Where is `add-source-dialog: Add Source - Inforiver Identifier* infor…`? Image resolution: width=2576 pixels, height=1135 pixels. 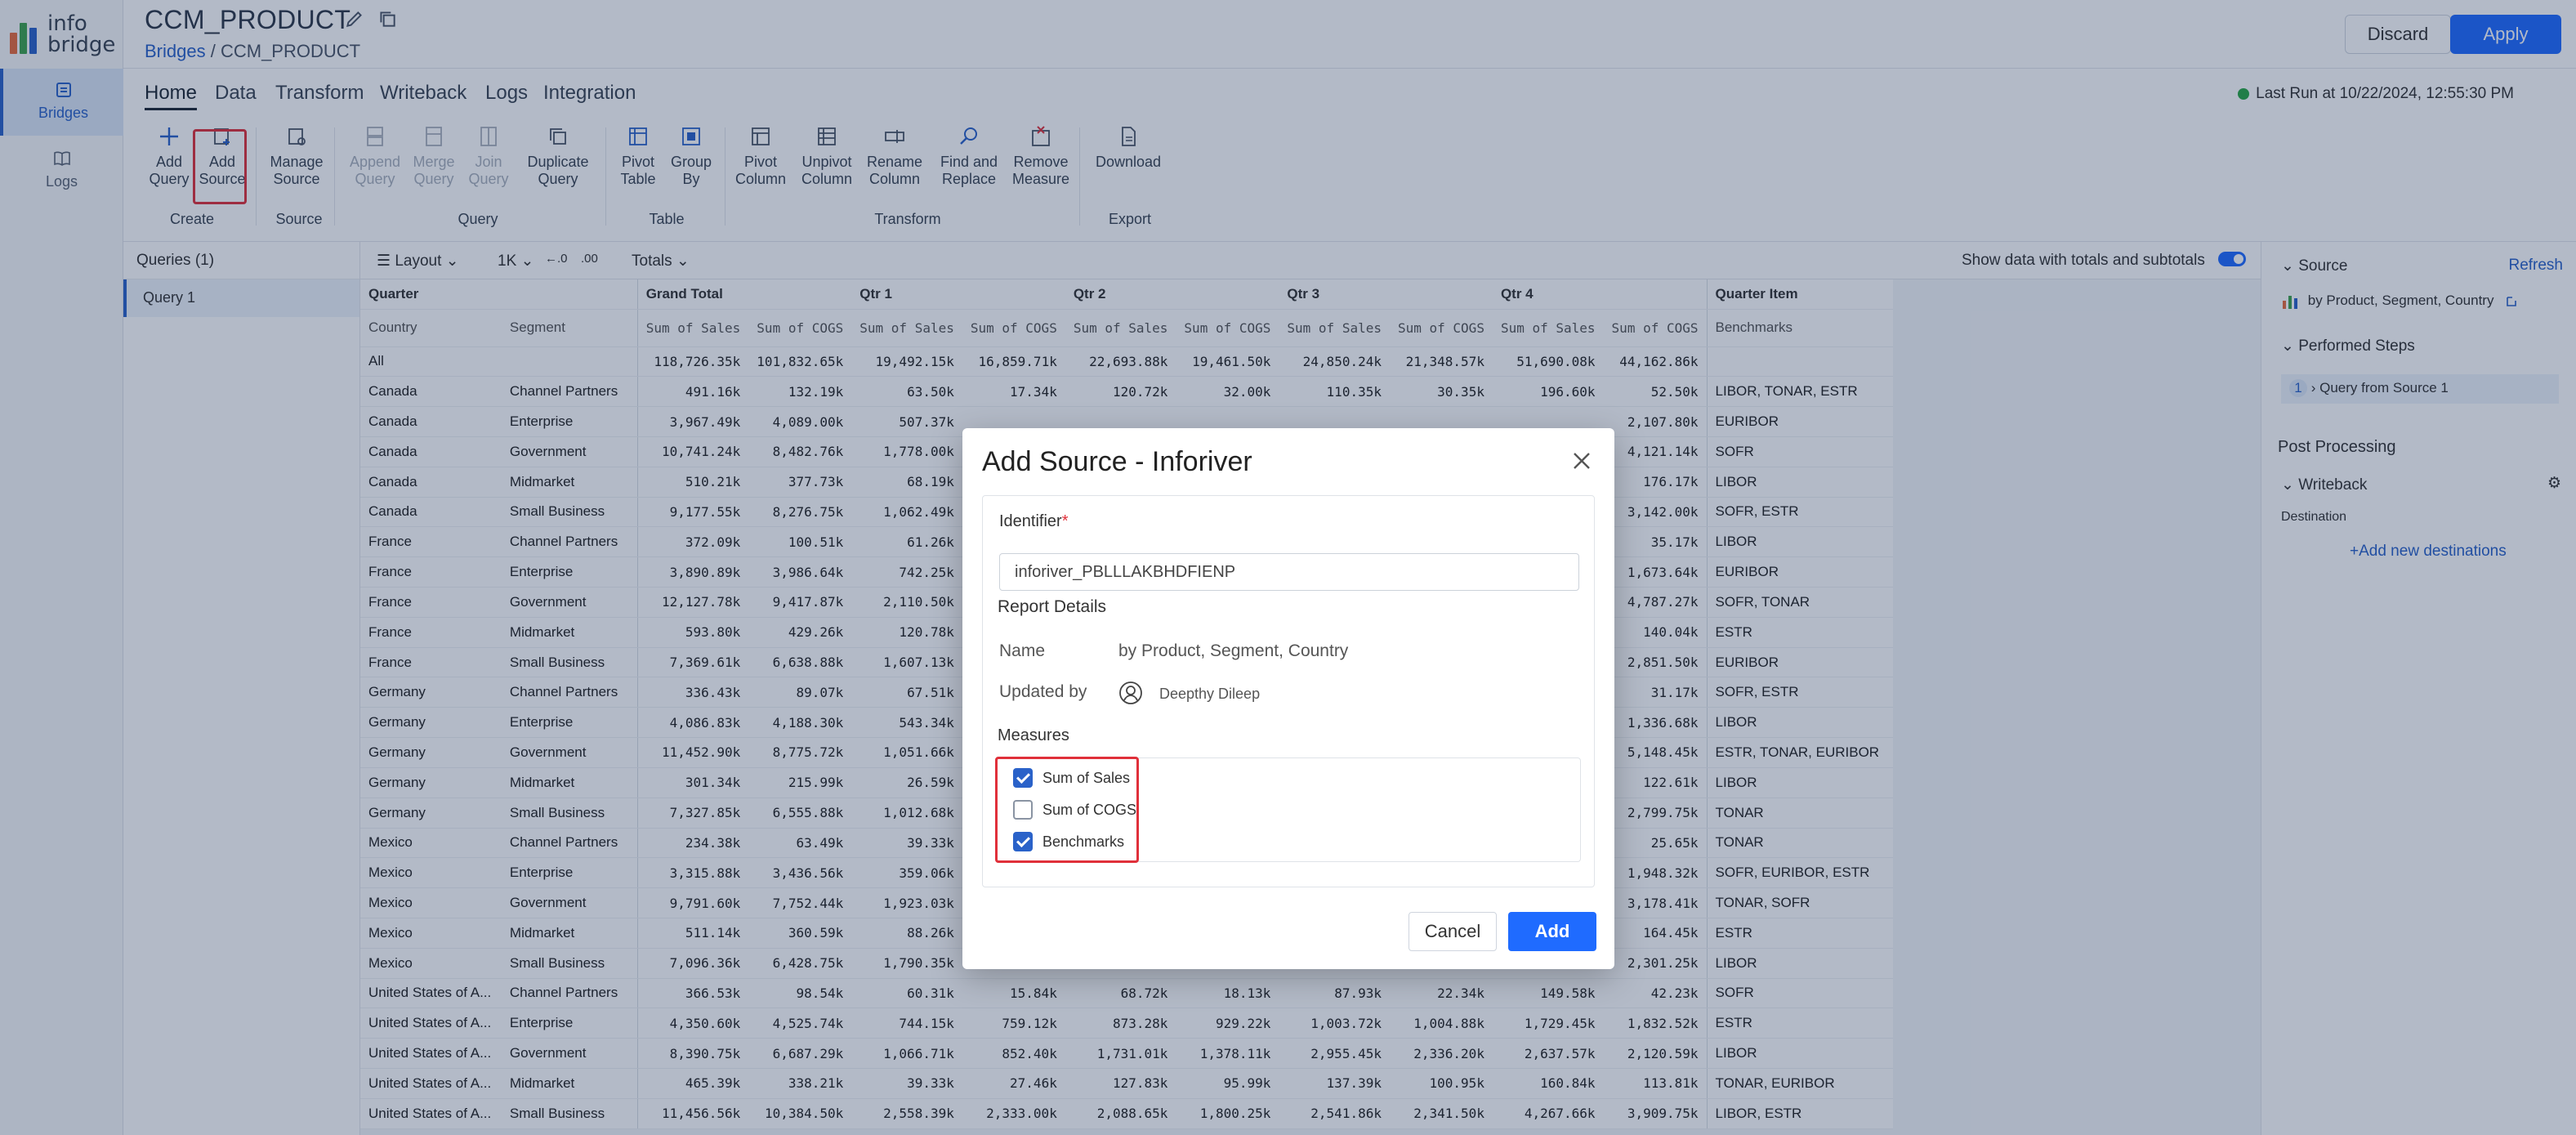
add-source-dialog: Add Source - Inforiver Identifier* infor… is located at coordinates (1288, 698).